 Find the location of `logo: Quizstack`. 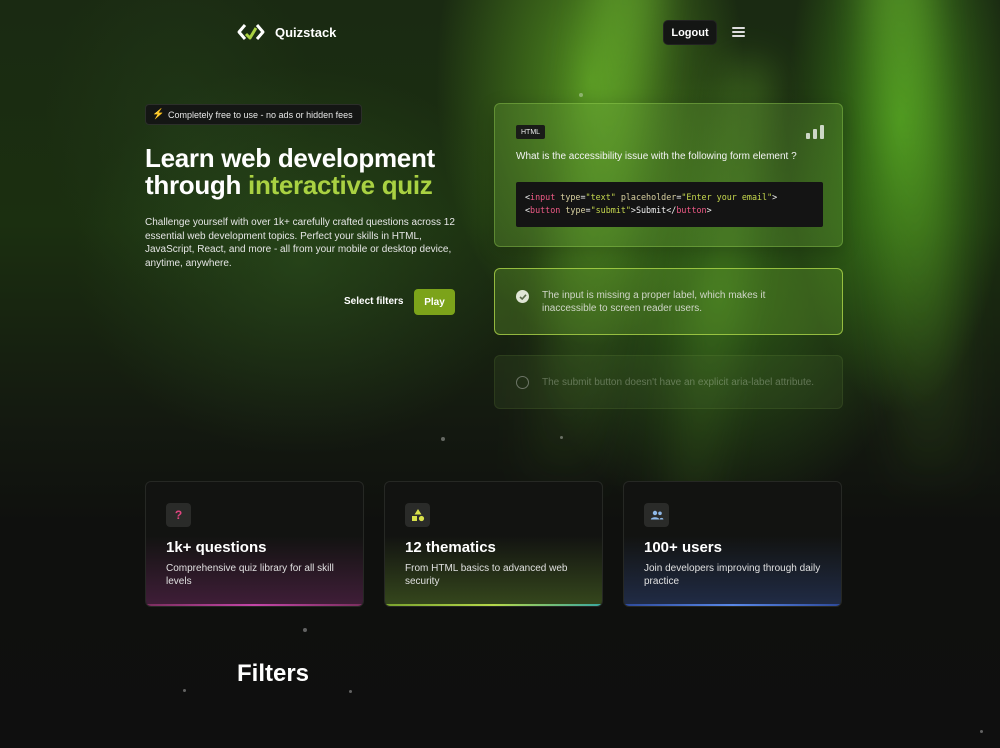

logo: Quizstack is located at coordinates (286, 32).